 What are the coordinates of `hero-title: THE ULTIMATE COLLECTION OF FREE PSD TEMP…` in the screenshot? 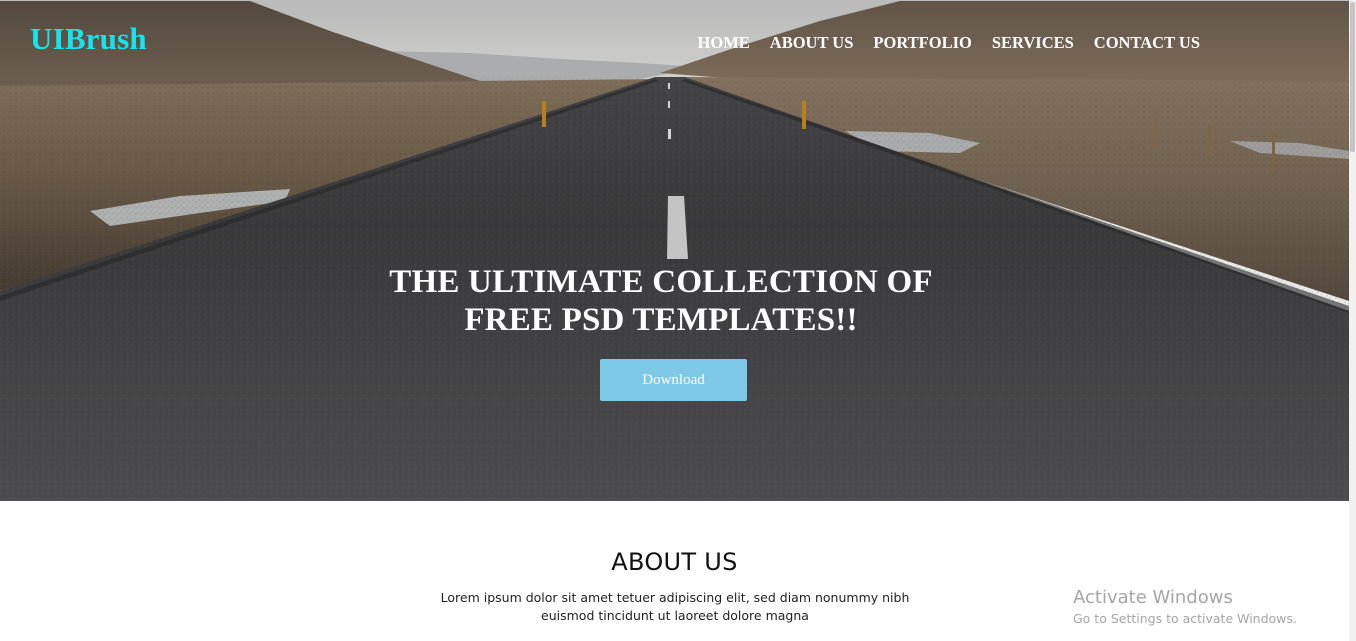 It's located at (661, 301).